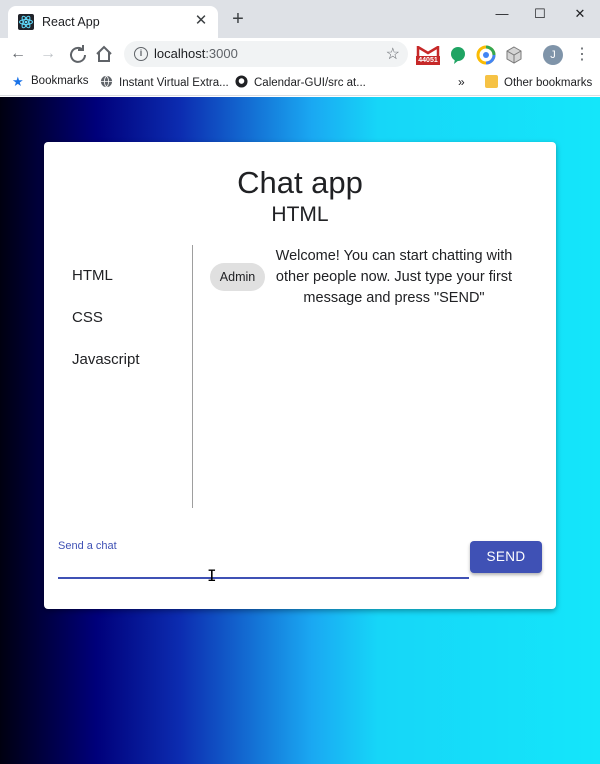 This screenshot has height=764, width=600. Describe the element at coordinates (141, 54) in the screenshot. I see `info-icon: i` at that location.